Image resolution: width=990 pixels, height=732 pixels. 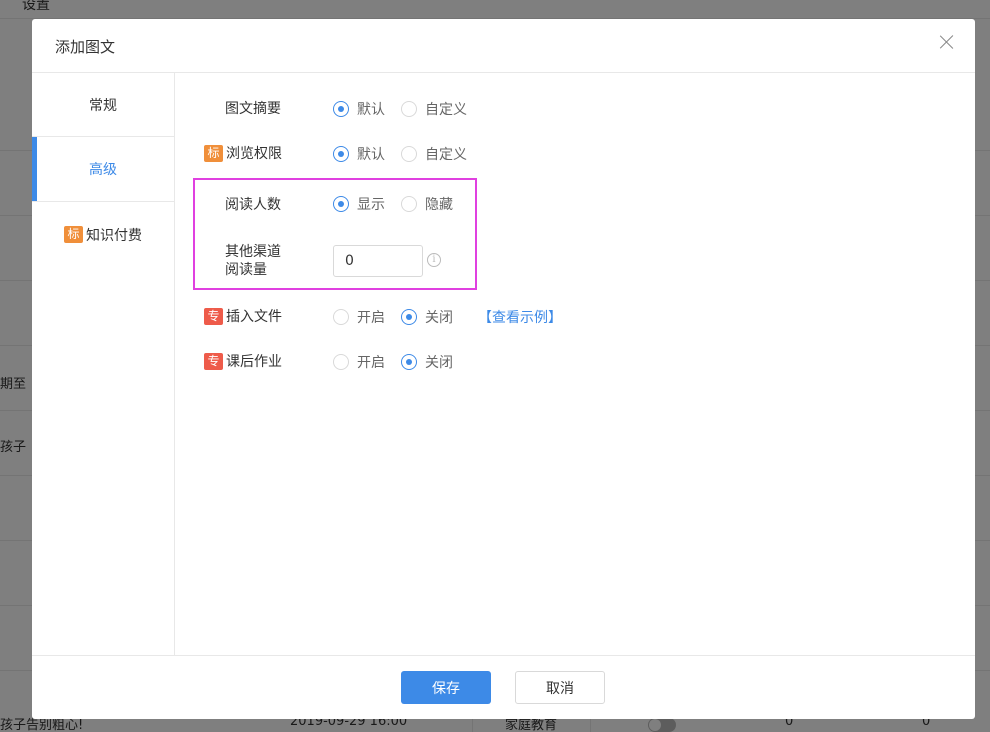 What do you see at coordinates (85, 47) in the screenshot?
I see `dialog-title: 添加图文` at bounding box center [85, 47].